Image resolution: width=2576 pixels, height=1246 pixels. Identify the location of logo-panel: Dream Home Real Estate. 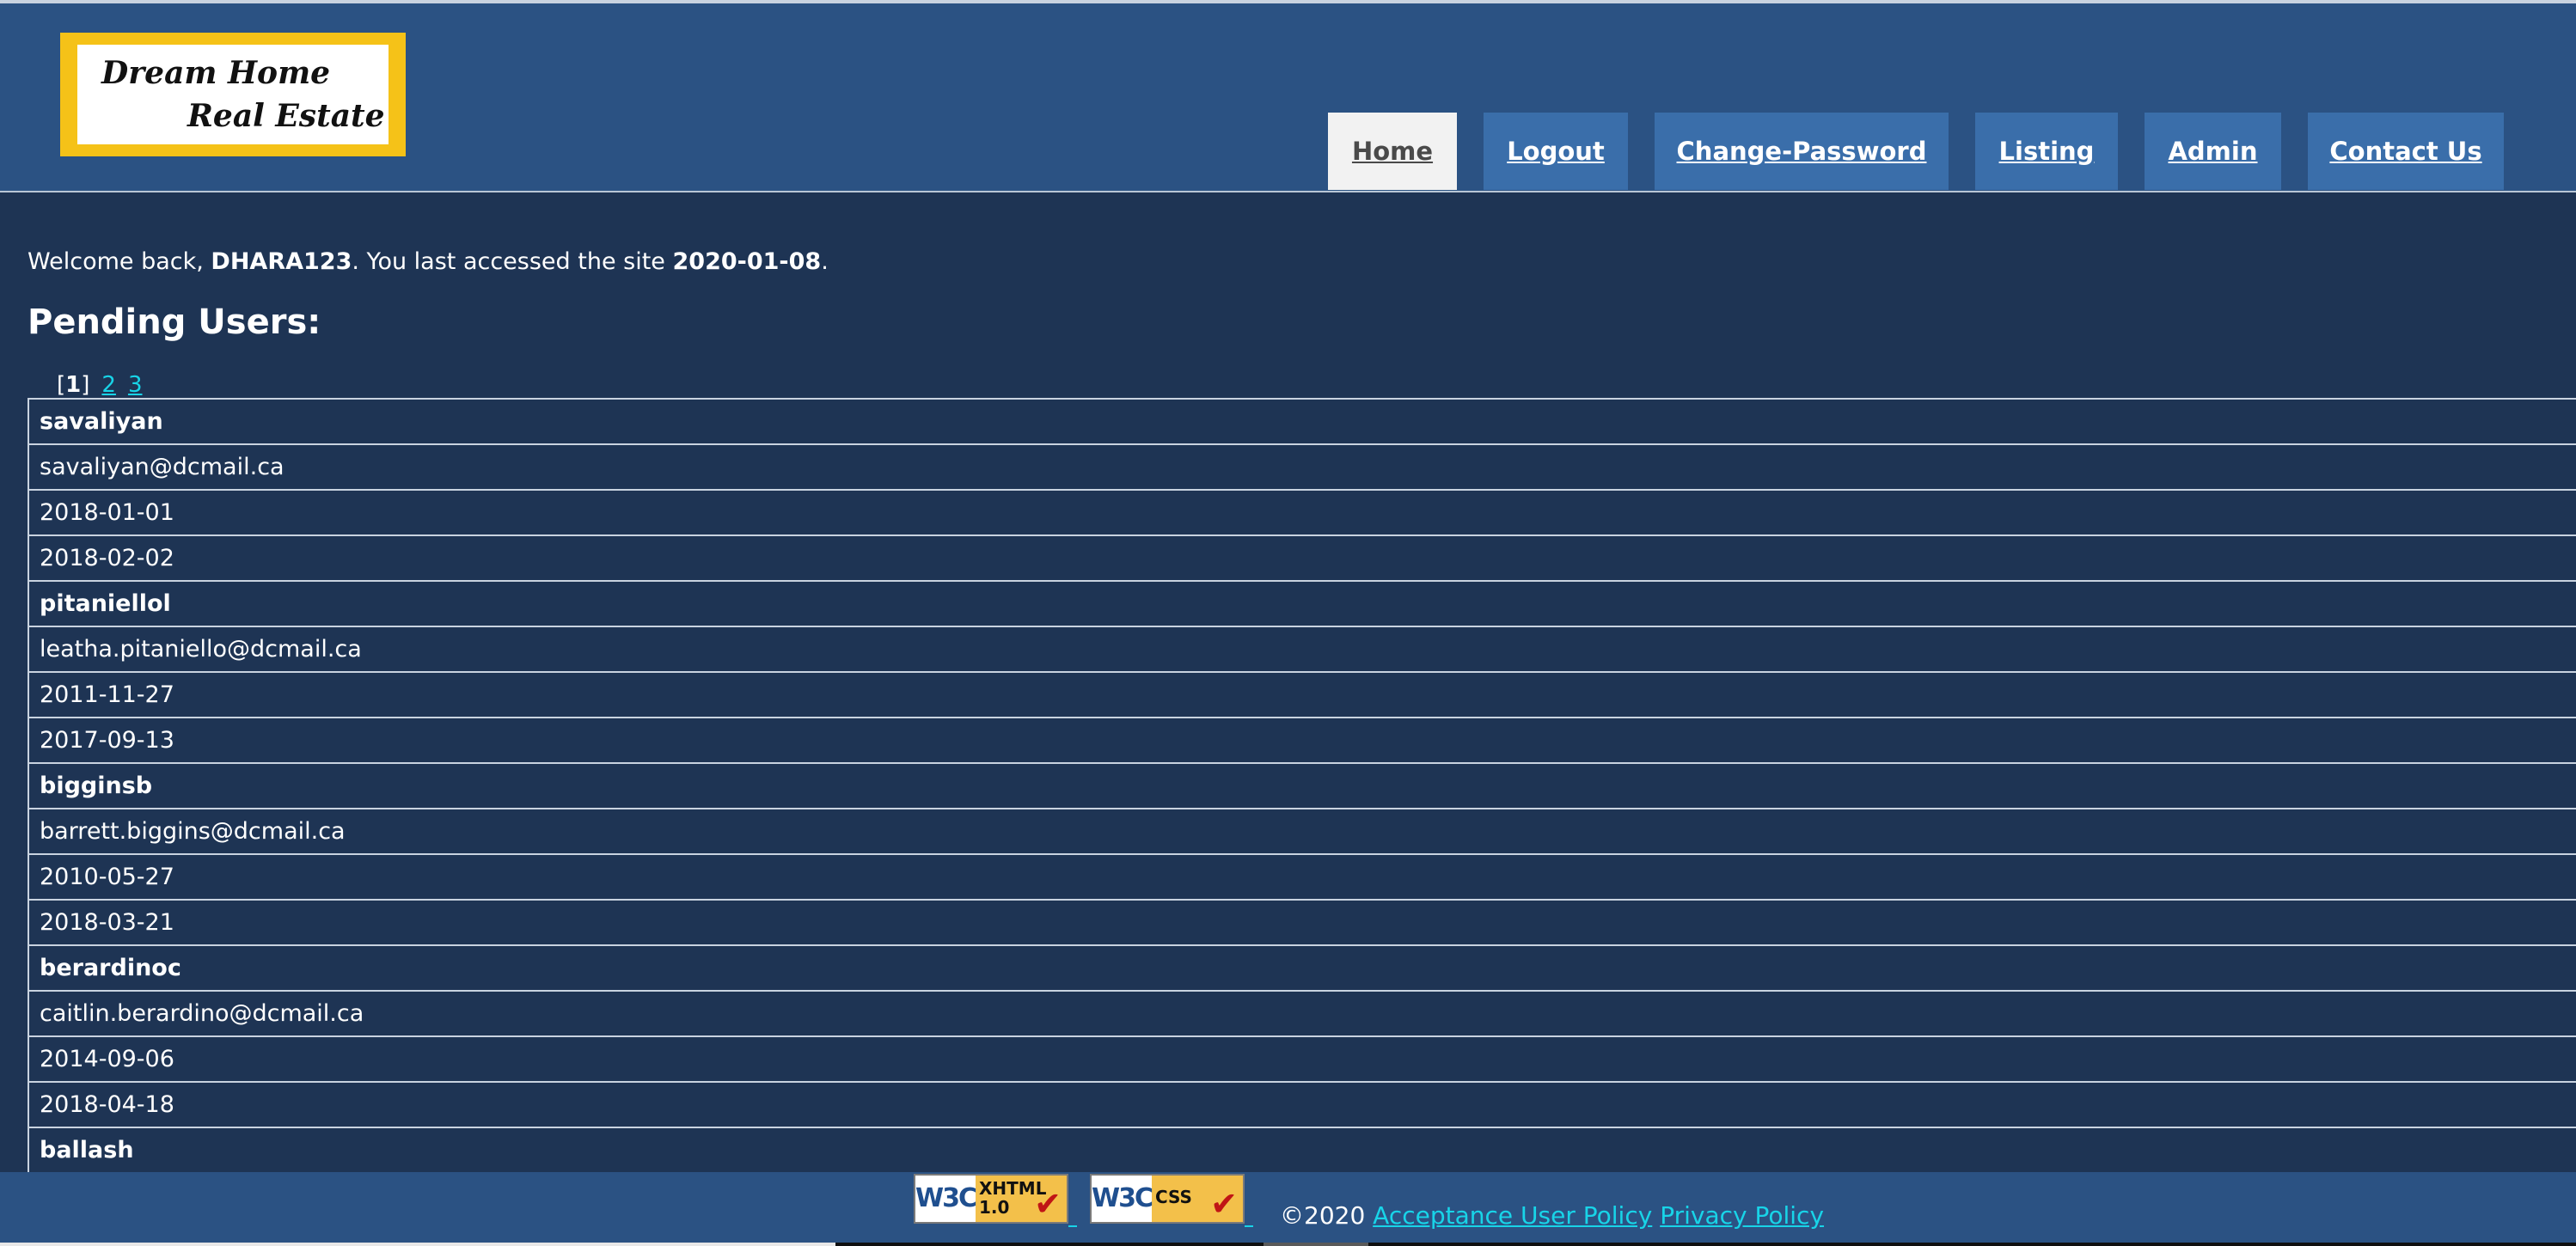
(233, 94).